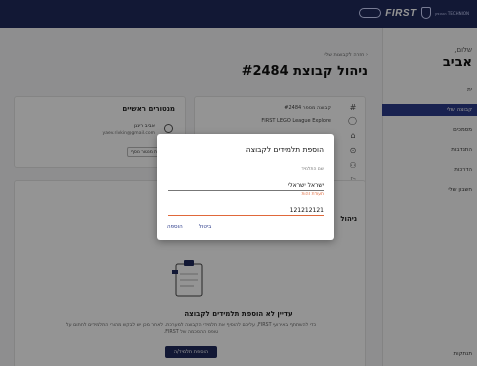 The height and width of the screenshot is (366, 477). I want to click on cancel-button: ביטול, so click(205, 227).